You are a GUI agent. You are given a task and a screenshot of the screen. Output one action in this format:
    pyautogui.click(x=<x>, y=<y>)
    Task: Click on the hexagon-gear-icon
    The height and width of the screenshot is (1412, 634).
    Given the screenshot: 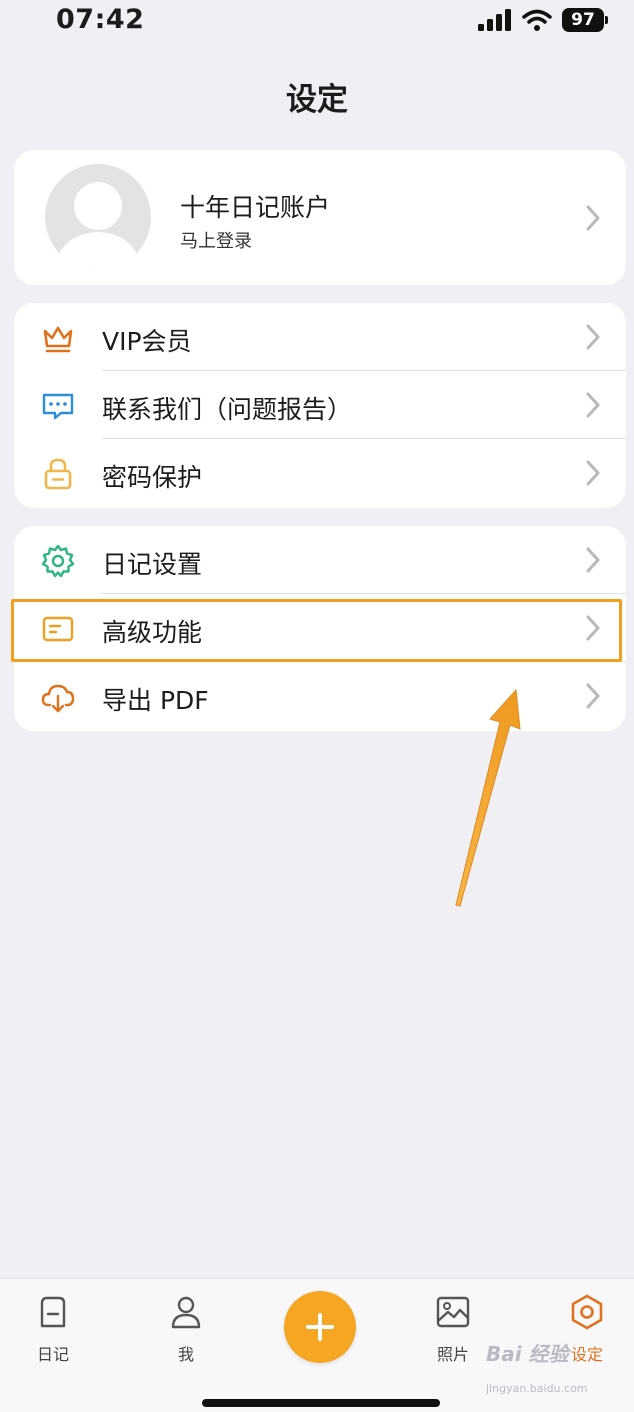 What is the action you would take?
    pyautogui.click(x=587, y=1312)
    